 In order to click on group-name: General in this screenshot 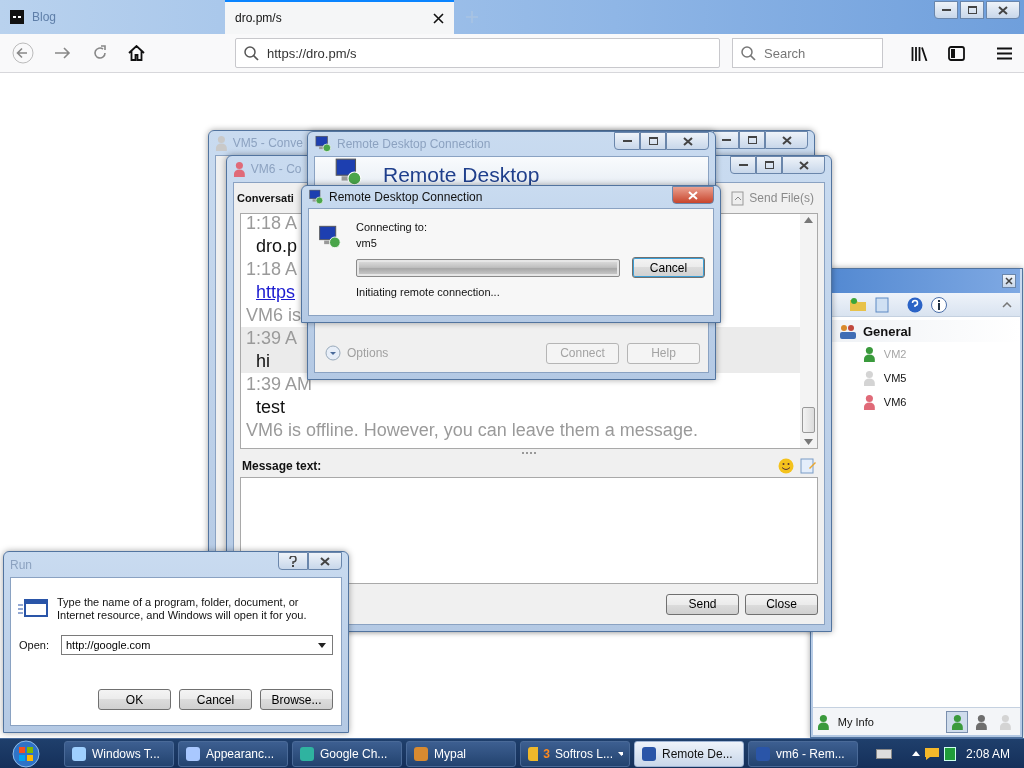, I will do `click(887, 331)`.